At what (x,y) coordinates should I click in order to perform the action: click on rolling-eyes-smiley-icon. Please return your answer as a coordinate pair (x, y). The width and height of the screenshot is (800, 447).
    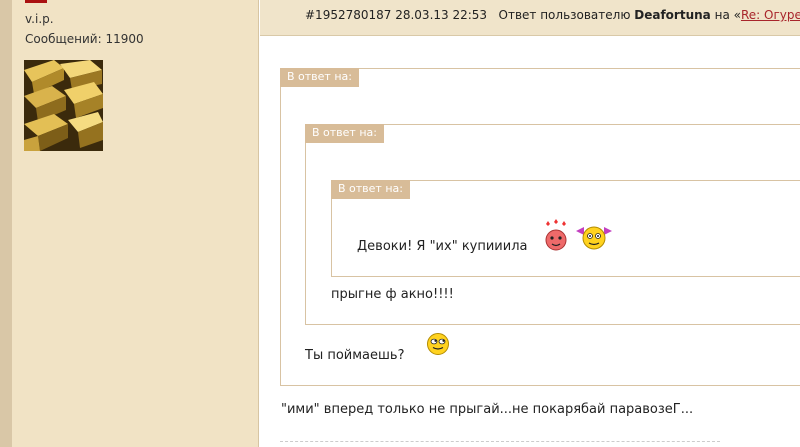
    Looking at the image, I should click on (438, 344).